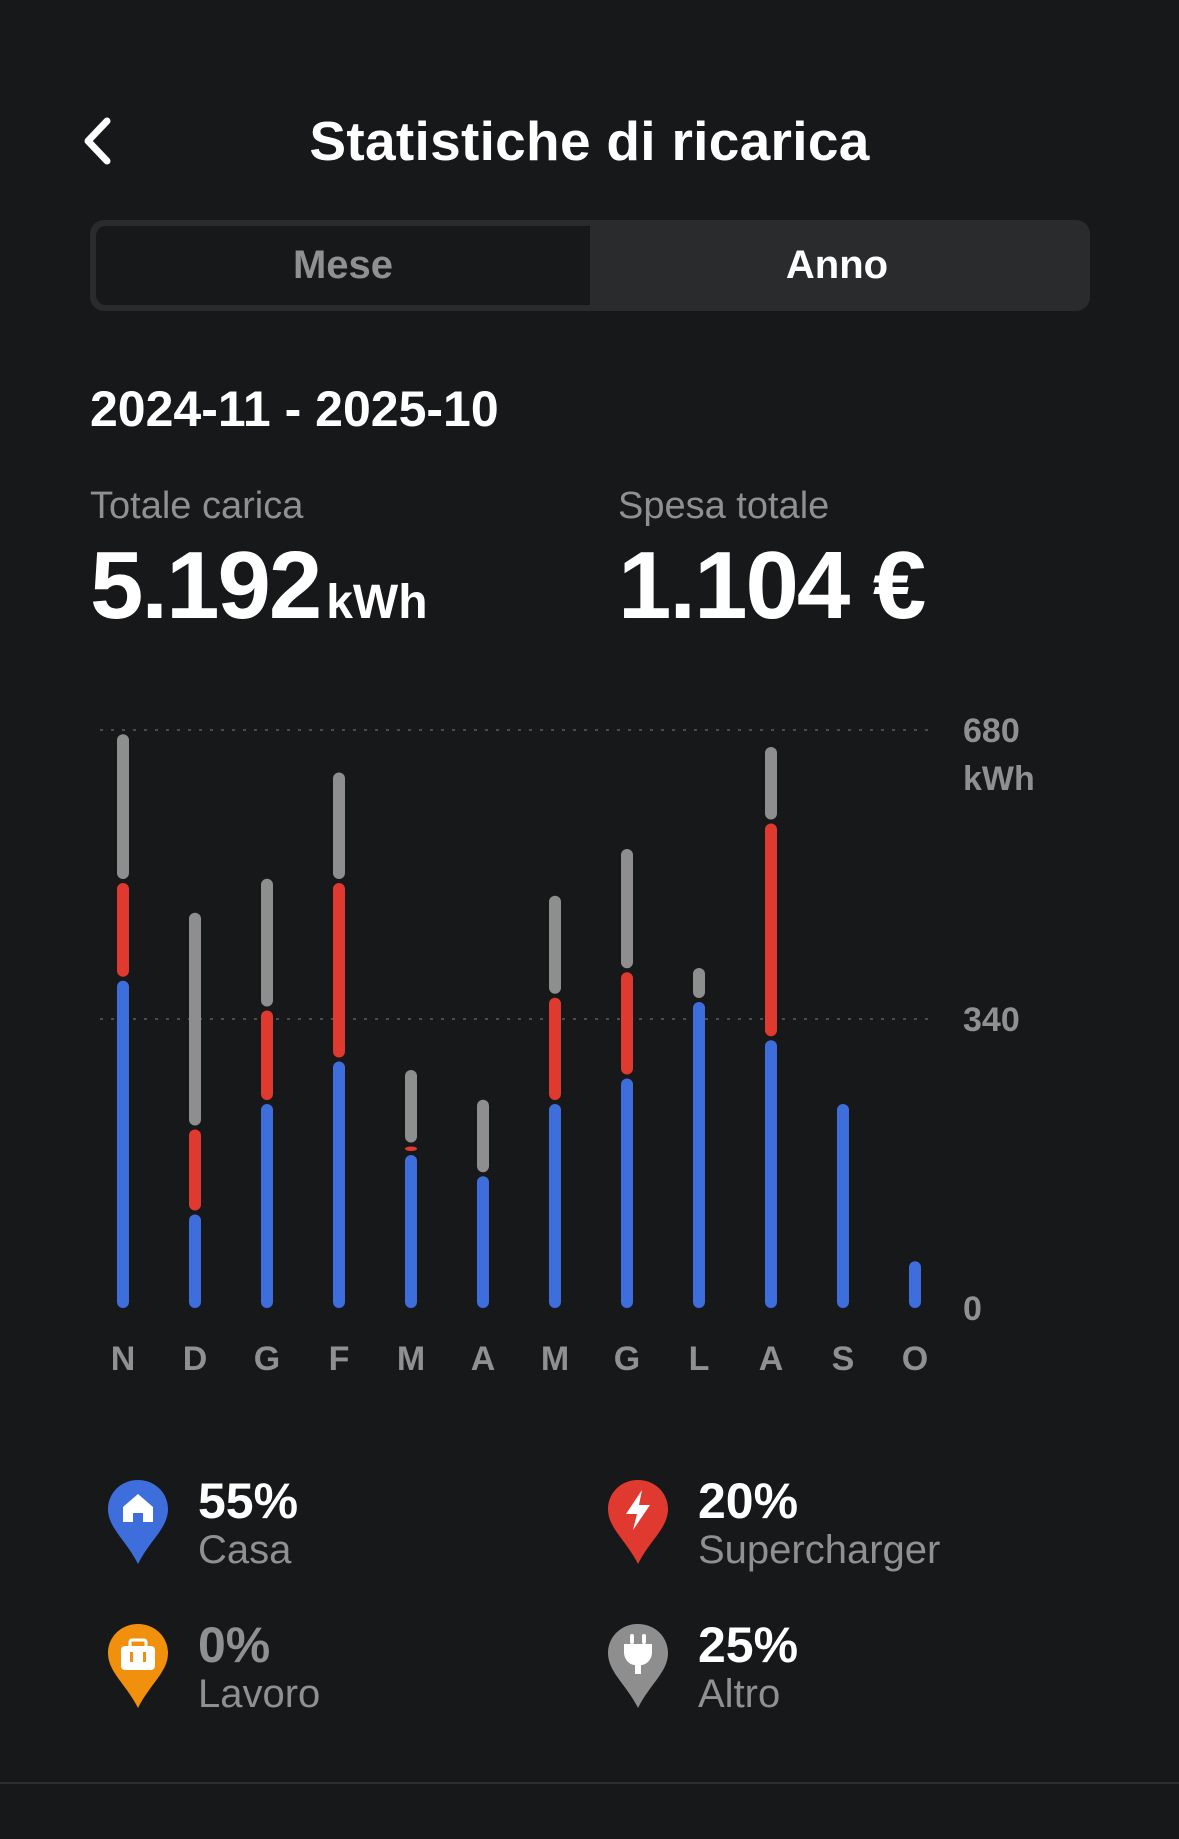 The width and height of the screenshot is (1179, 1839). I want to click on y-tick-label: 680, so click(991, 731).